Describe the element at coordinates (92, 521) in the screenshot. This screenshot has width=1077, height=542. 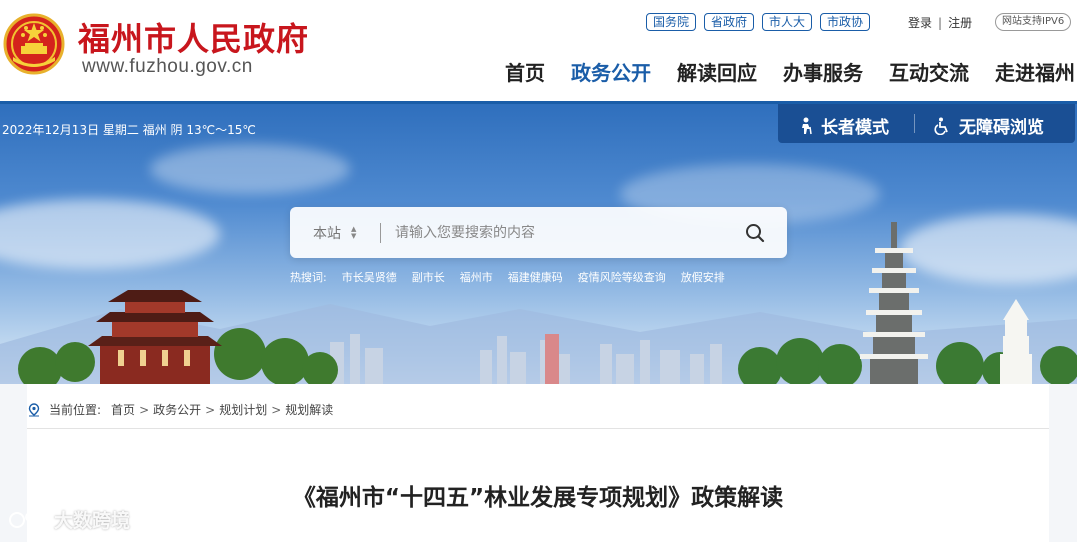
I see `watermark-text: 大数跨境` at that location.